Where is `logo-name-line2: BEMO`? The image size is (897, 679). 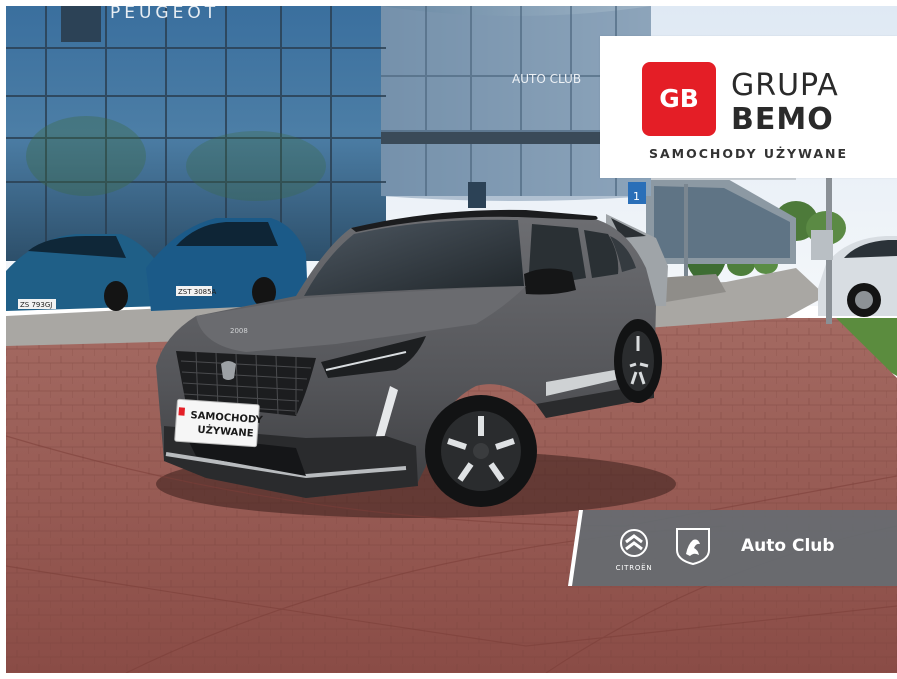 logo-name-line2: BEMO is located at coordinates (782, 119).